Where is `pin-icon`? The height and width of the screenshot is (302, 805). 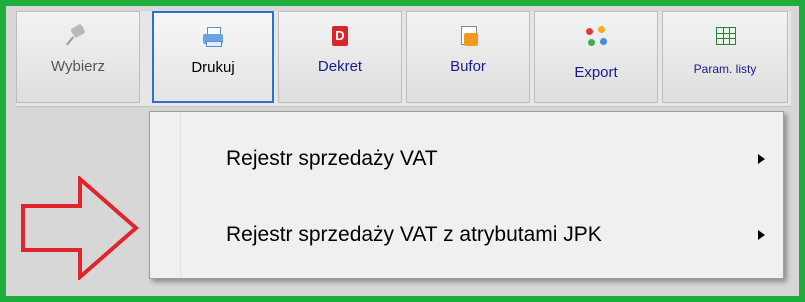 pin-icon is located at coordinates (78, 35).